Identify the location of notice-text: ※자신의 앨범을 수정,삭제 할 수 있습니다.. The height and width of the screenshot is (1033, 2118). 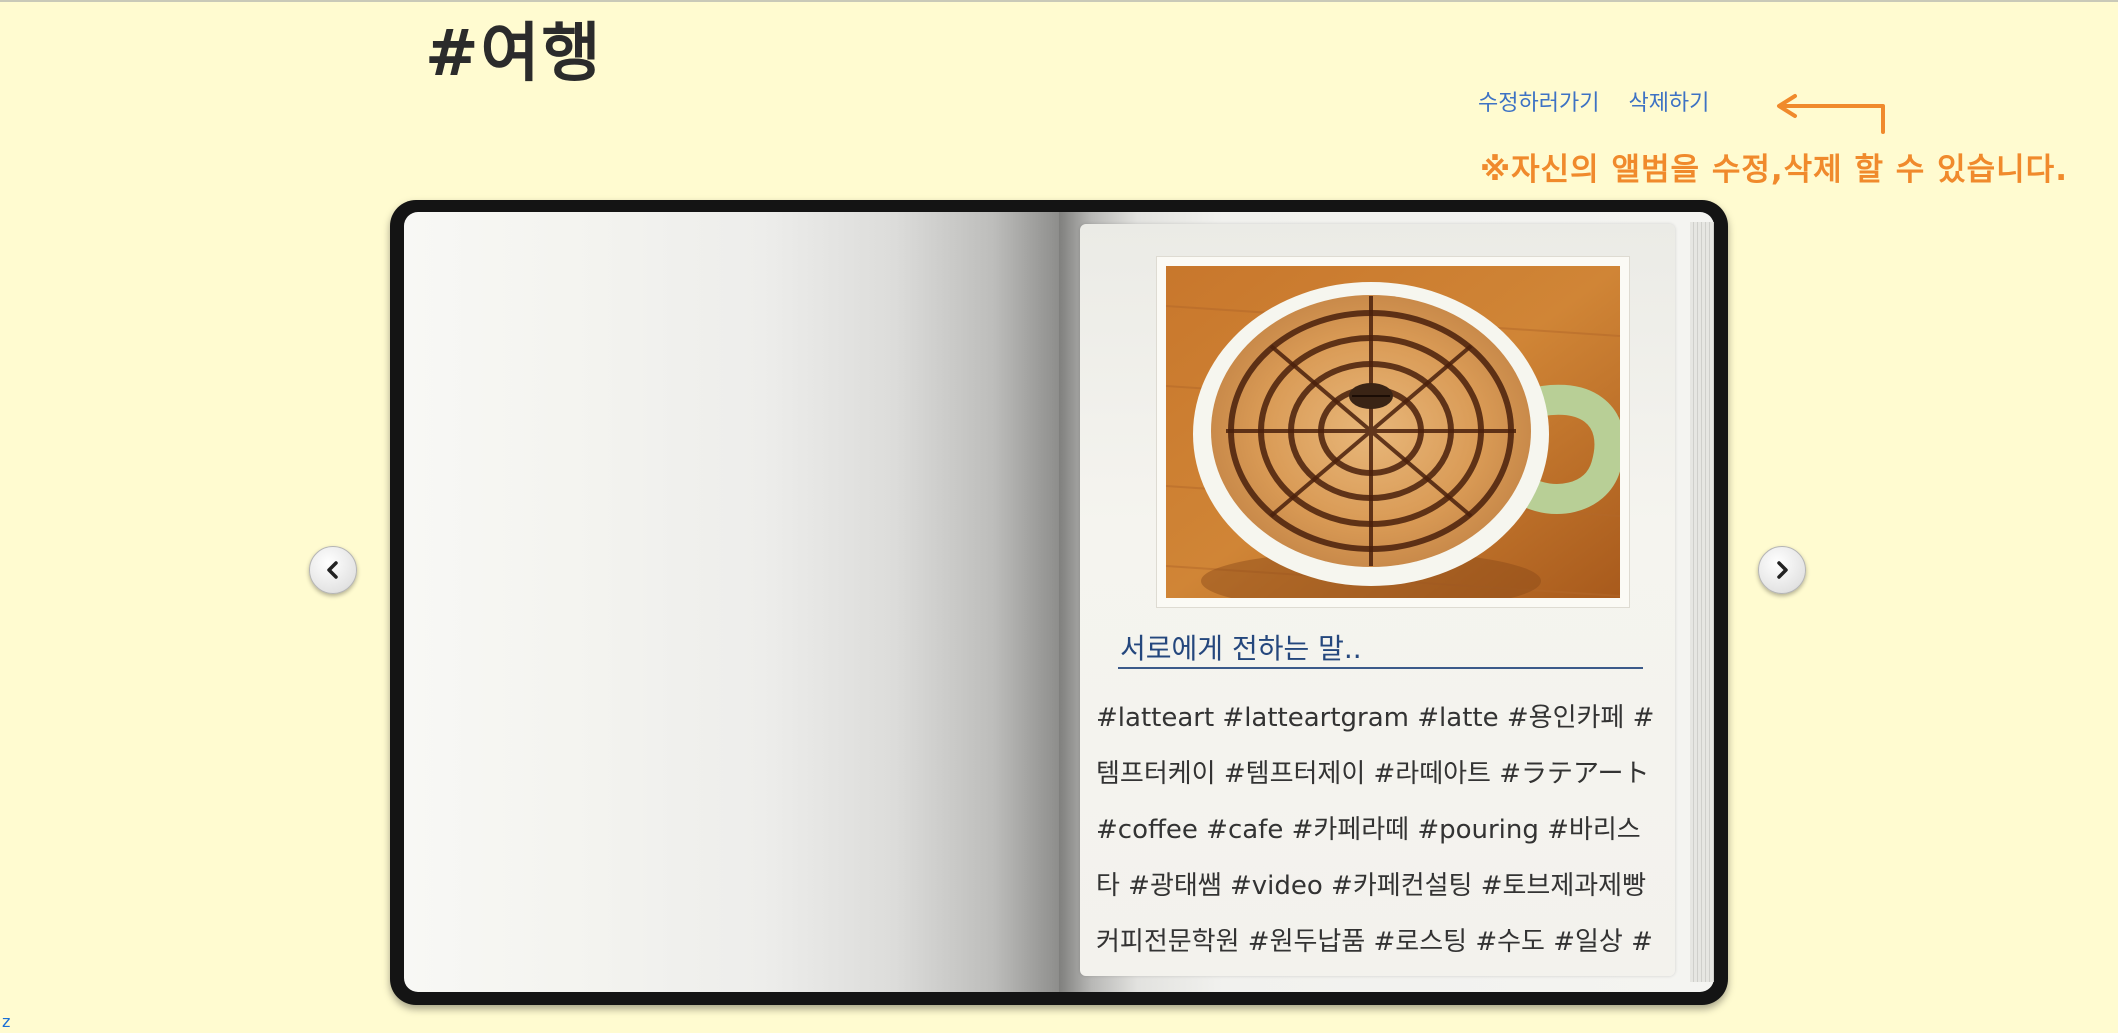
(1774, 170).